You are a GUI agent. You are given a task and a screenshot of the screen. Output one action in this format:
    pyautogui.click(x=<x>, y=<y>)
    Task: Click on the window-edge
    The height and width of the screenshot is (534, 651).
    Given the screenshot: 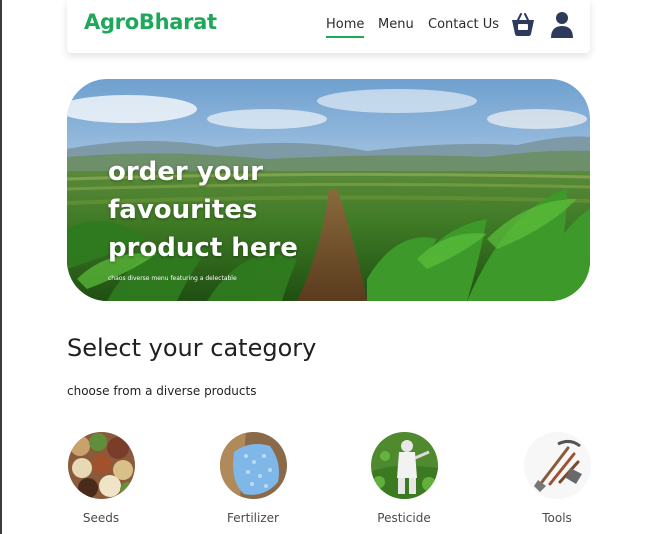 What is the action you would take?
    pyautogui.click(x=1, y=267)
    